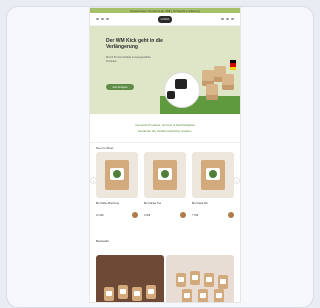  I want to click on brand-logo: LOGO, so click(165, 19).